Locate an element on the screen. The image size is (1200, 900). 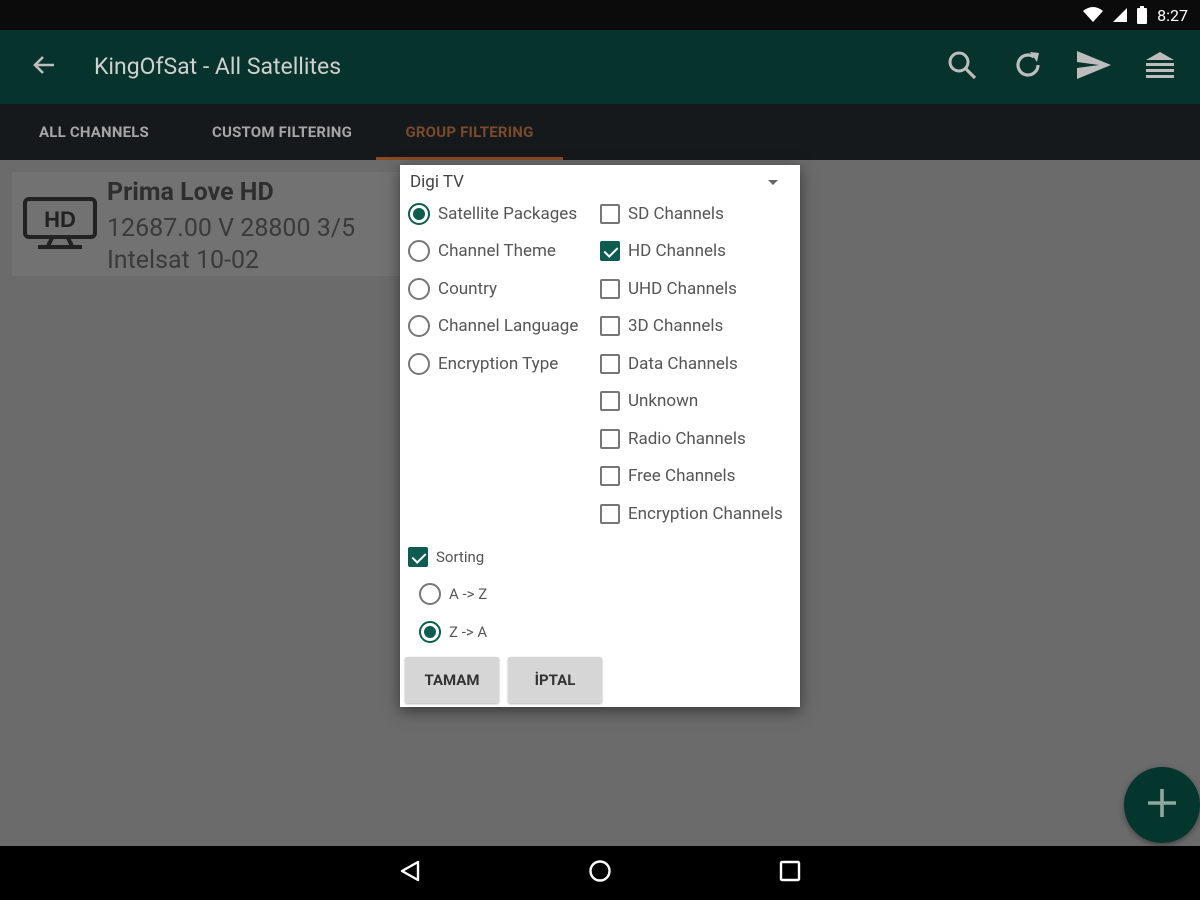
refresh-icon is located at coordinates (1028, 67).